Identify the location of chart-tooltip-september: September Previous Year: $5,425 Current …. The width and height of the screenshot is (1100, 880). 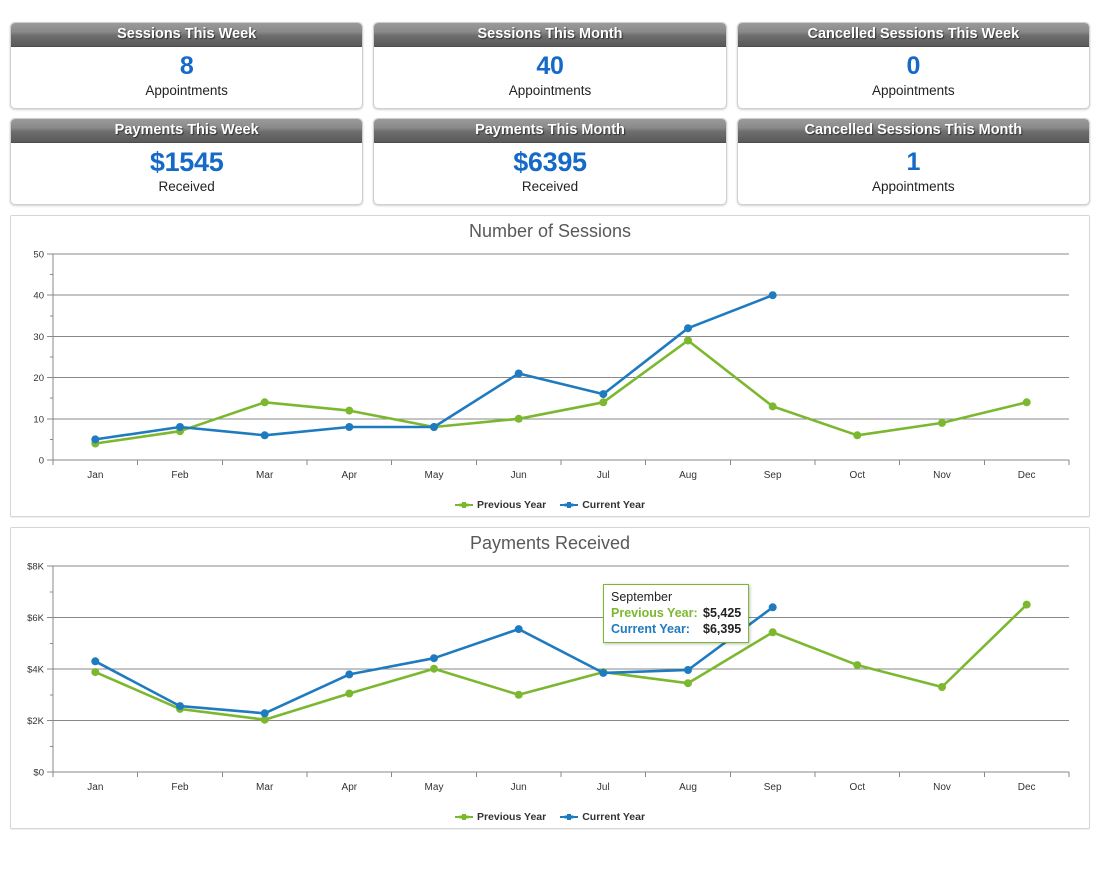
(676, 613).